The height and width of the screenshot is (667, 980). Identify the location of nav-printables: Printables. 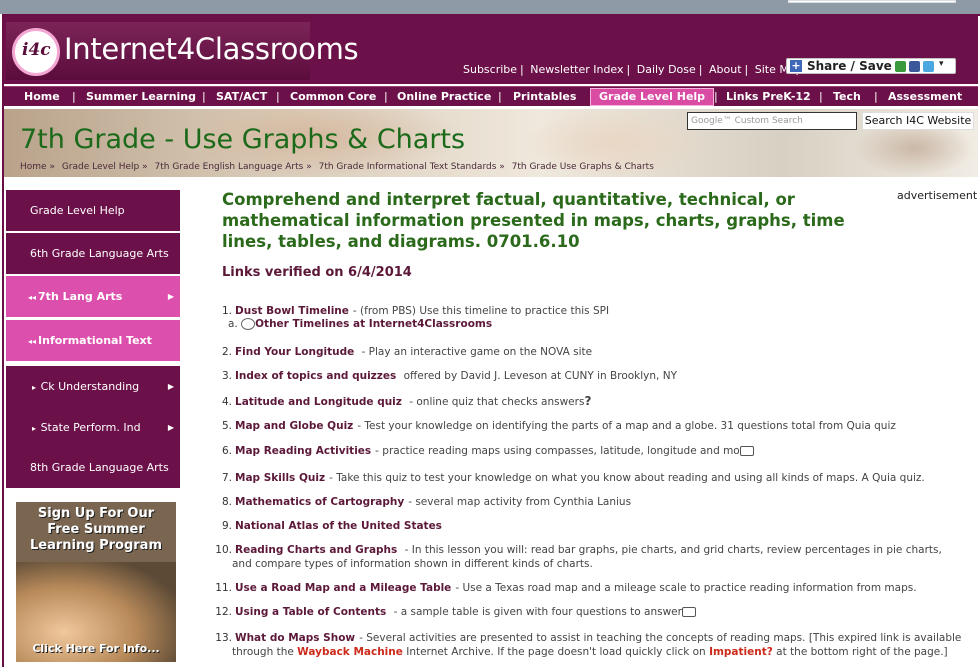
(544, 97).